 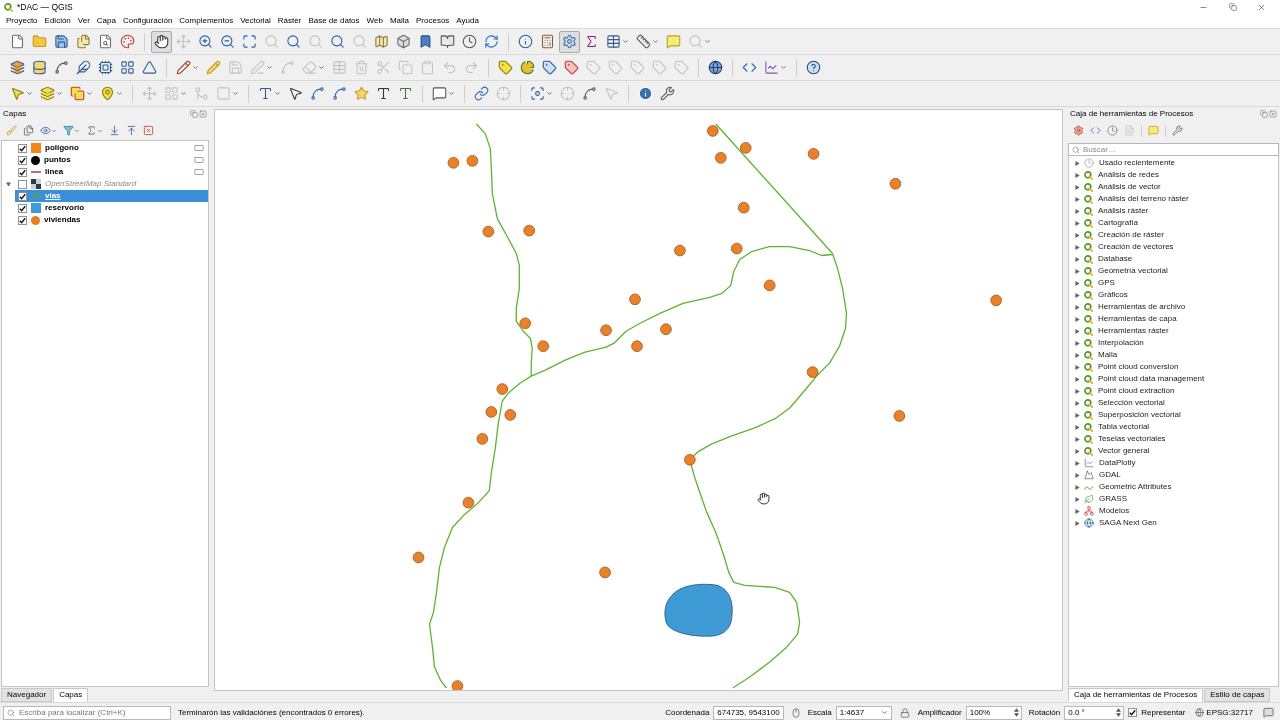 I want to click on layer-item: puntos, so click(x=111, y=160).